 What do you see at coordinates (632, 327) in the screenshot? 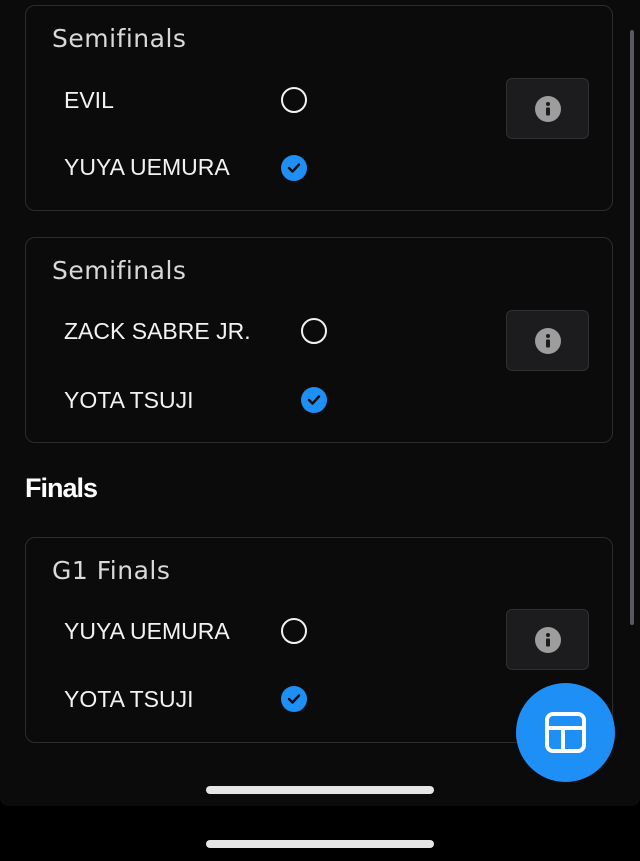
I see `scrollbar` at bounding box center [632, 327].